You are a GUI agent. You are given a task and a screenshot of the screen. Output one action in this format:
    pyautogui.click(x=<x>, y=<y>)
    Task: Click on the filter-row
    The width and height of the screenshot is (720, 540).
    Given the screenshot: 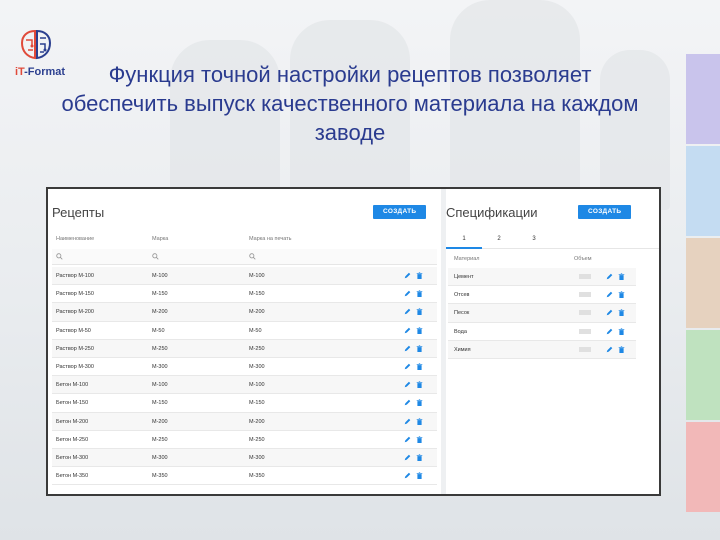 What is the action you would take?
    pyautogui.click(x=244, y=257)
    